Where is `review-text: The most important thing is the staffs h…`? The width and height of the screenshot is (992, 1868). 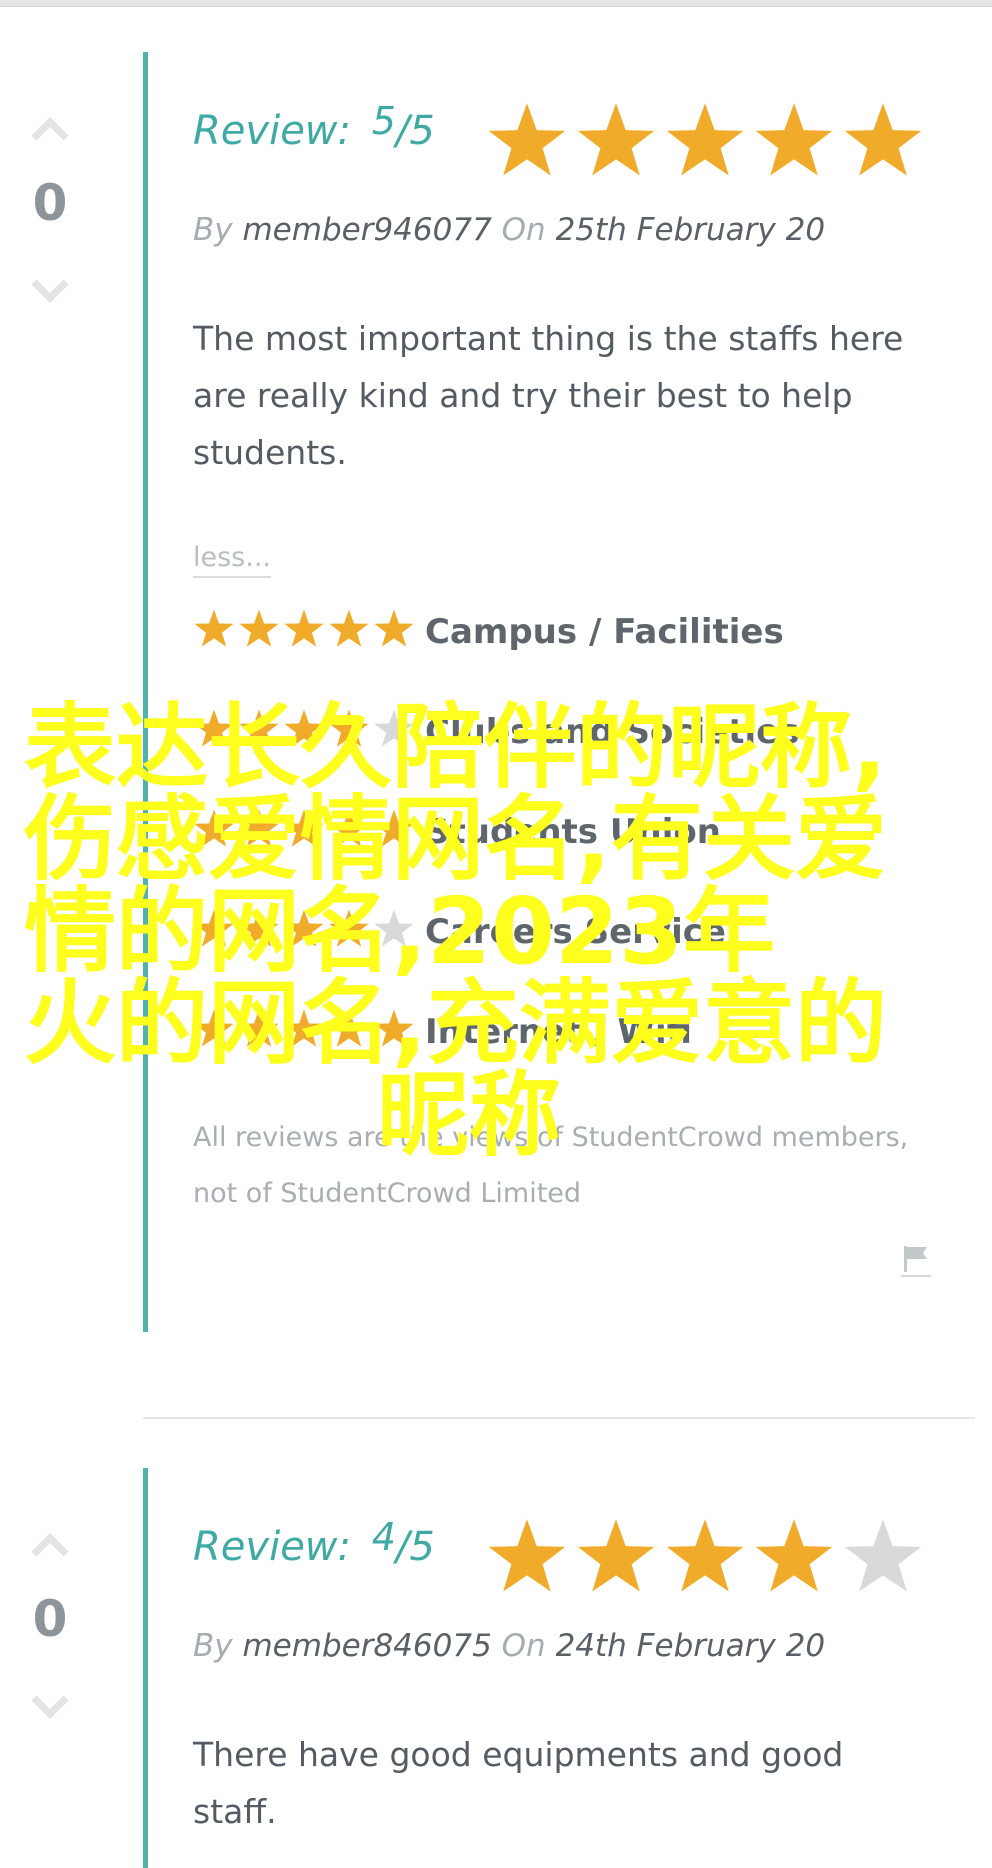 review-text: The most important thing is the staffs h… is located at coordinates (548, 395).